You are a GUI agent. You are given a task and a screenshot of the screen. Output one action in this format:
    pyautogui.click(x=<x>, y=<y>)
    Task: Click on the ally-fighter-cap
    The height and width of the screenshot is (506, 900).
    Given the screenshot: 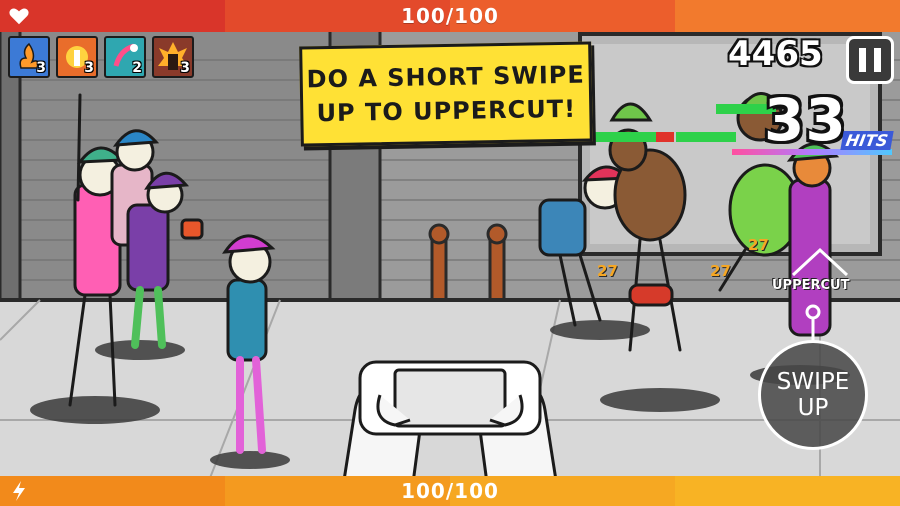 What is the action you would take?
    pyautogui.click(x=249, y=344)
    